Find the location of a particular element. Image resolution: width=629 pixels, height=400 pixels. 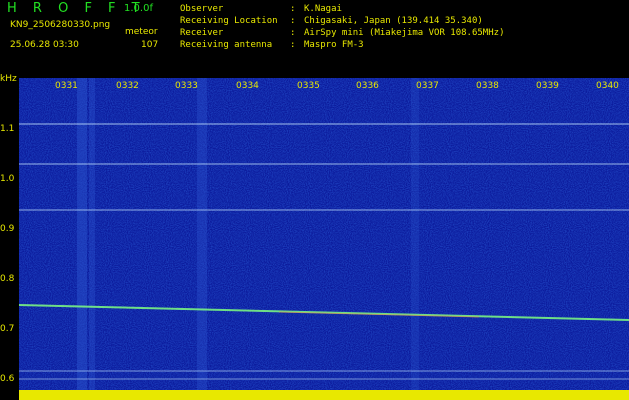

y-tick-label: 0.6 is located at coordinates (7, 379).